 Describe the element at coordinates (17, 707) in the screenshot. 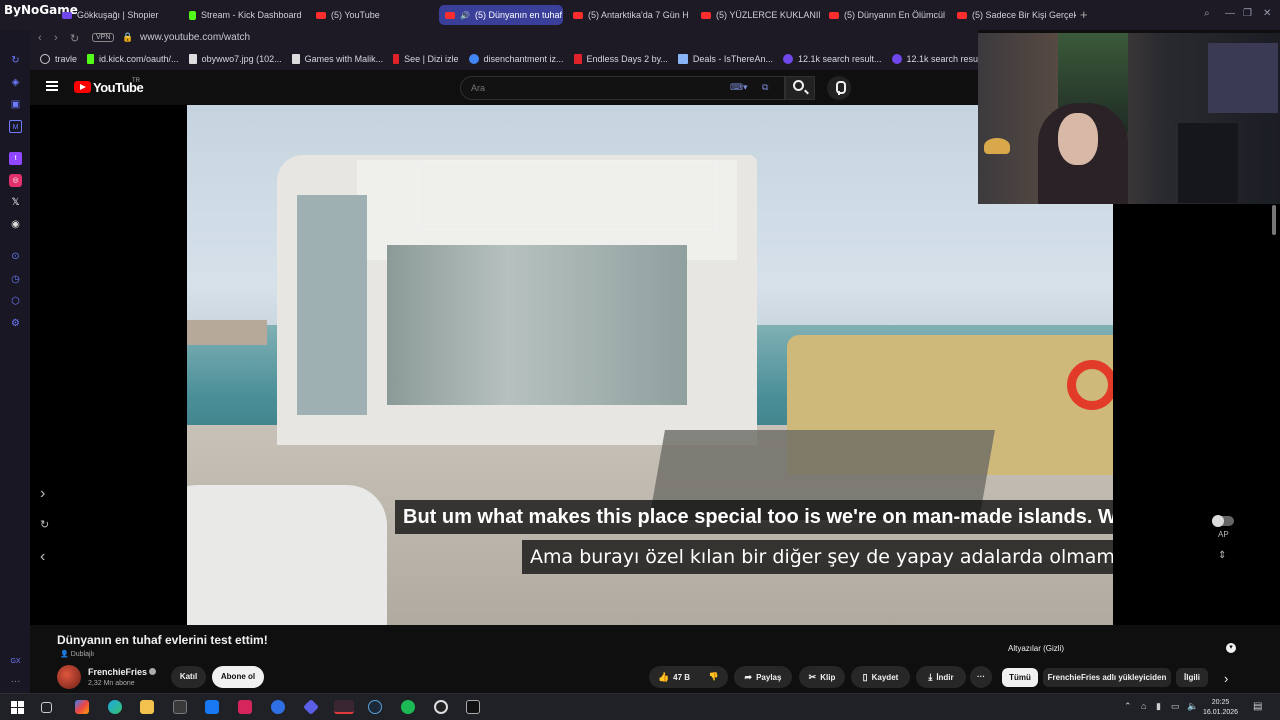

I see `windows-start-icon` at that location.